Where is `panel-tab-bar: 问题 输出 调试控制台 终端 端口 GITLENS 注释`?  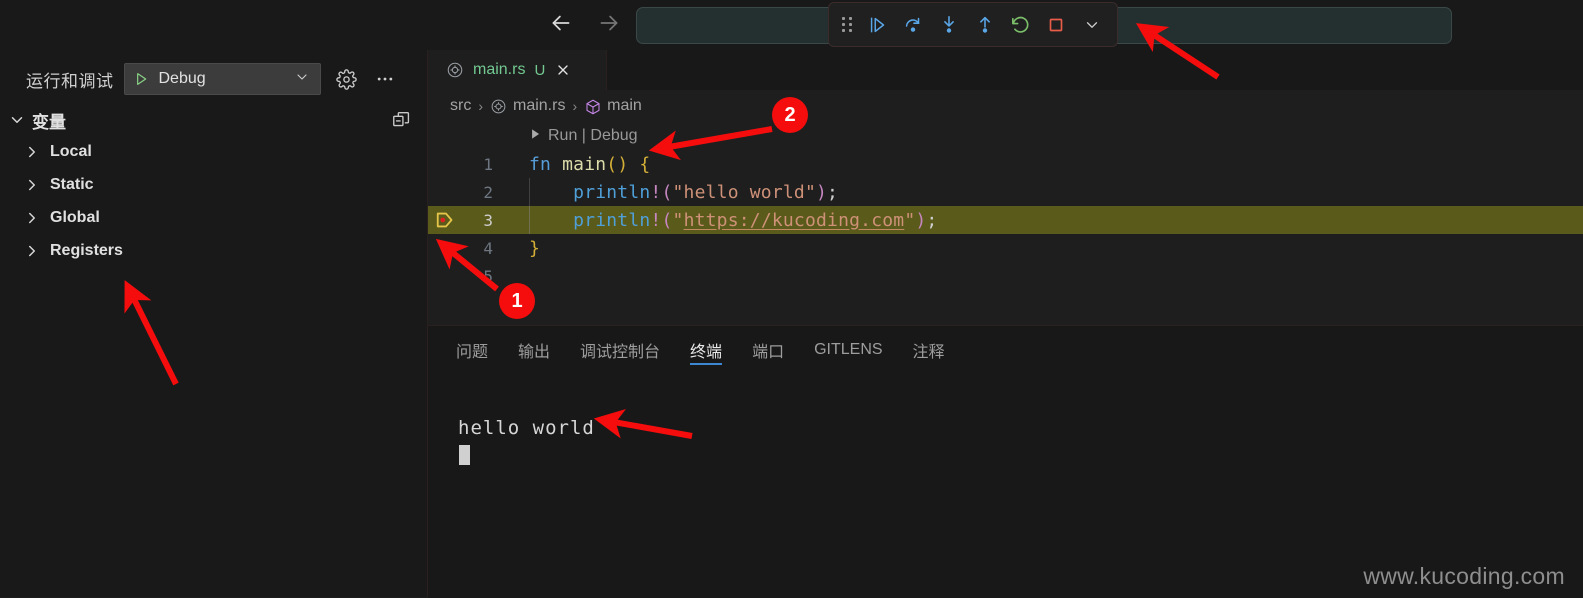
panel-tab-bar: 问题 输出 调试控制台 终端 端口 GITLENS 注释 is located at coordinates (1005, 350).